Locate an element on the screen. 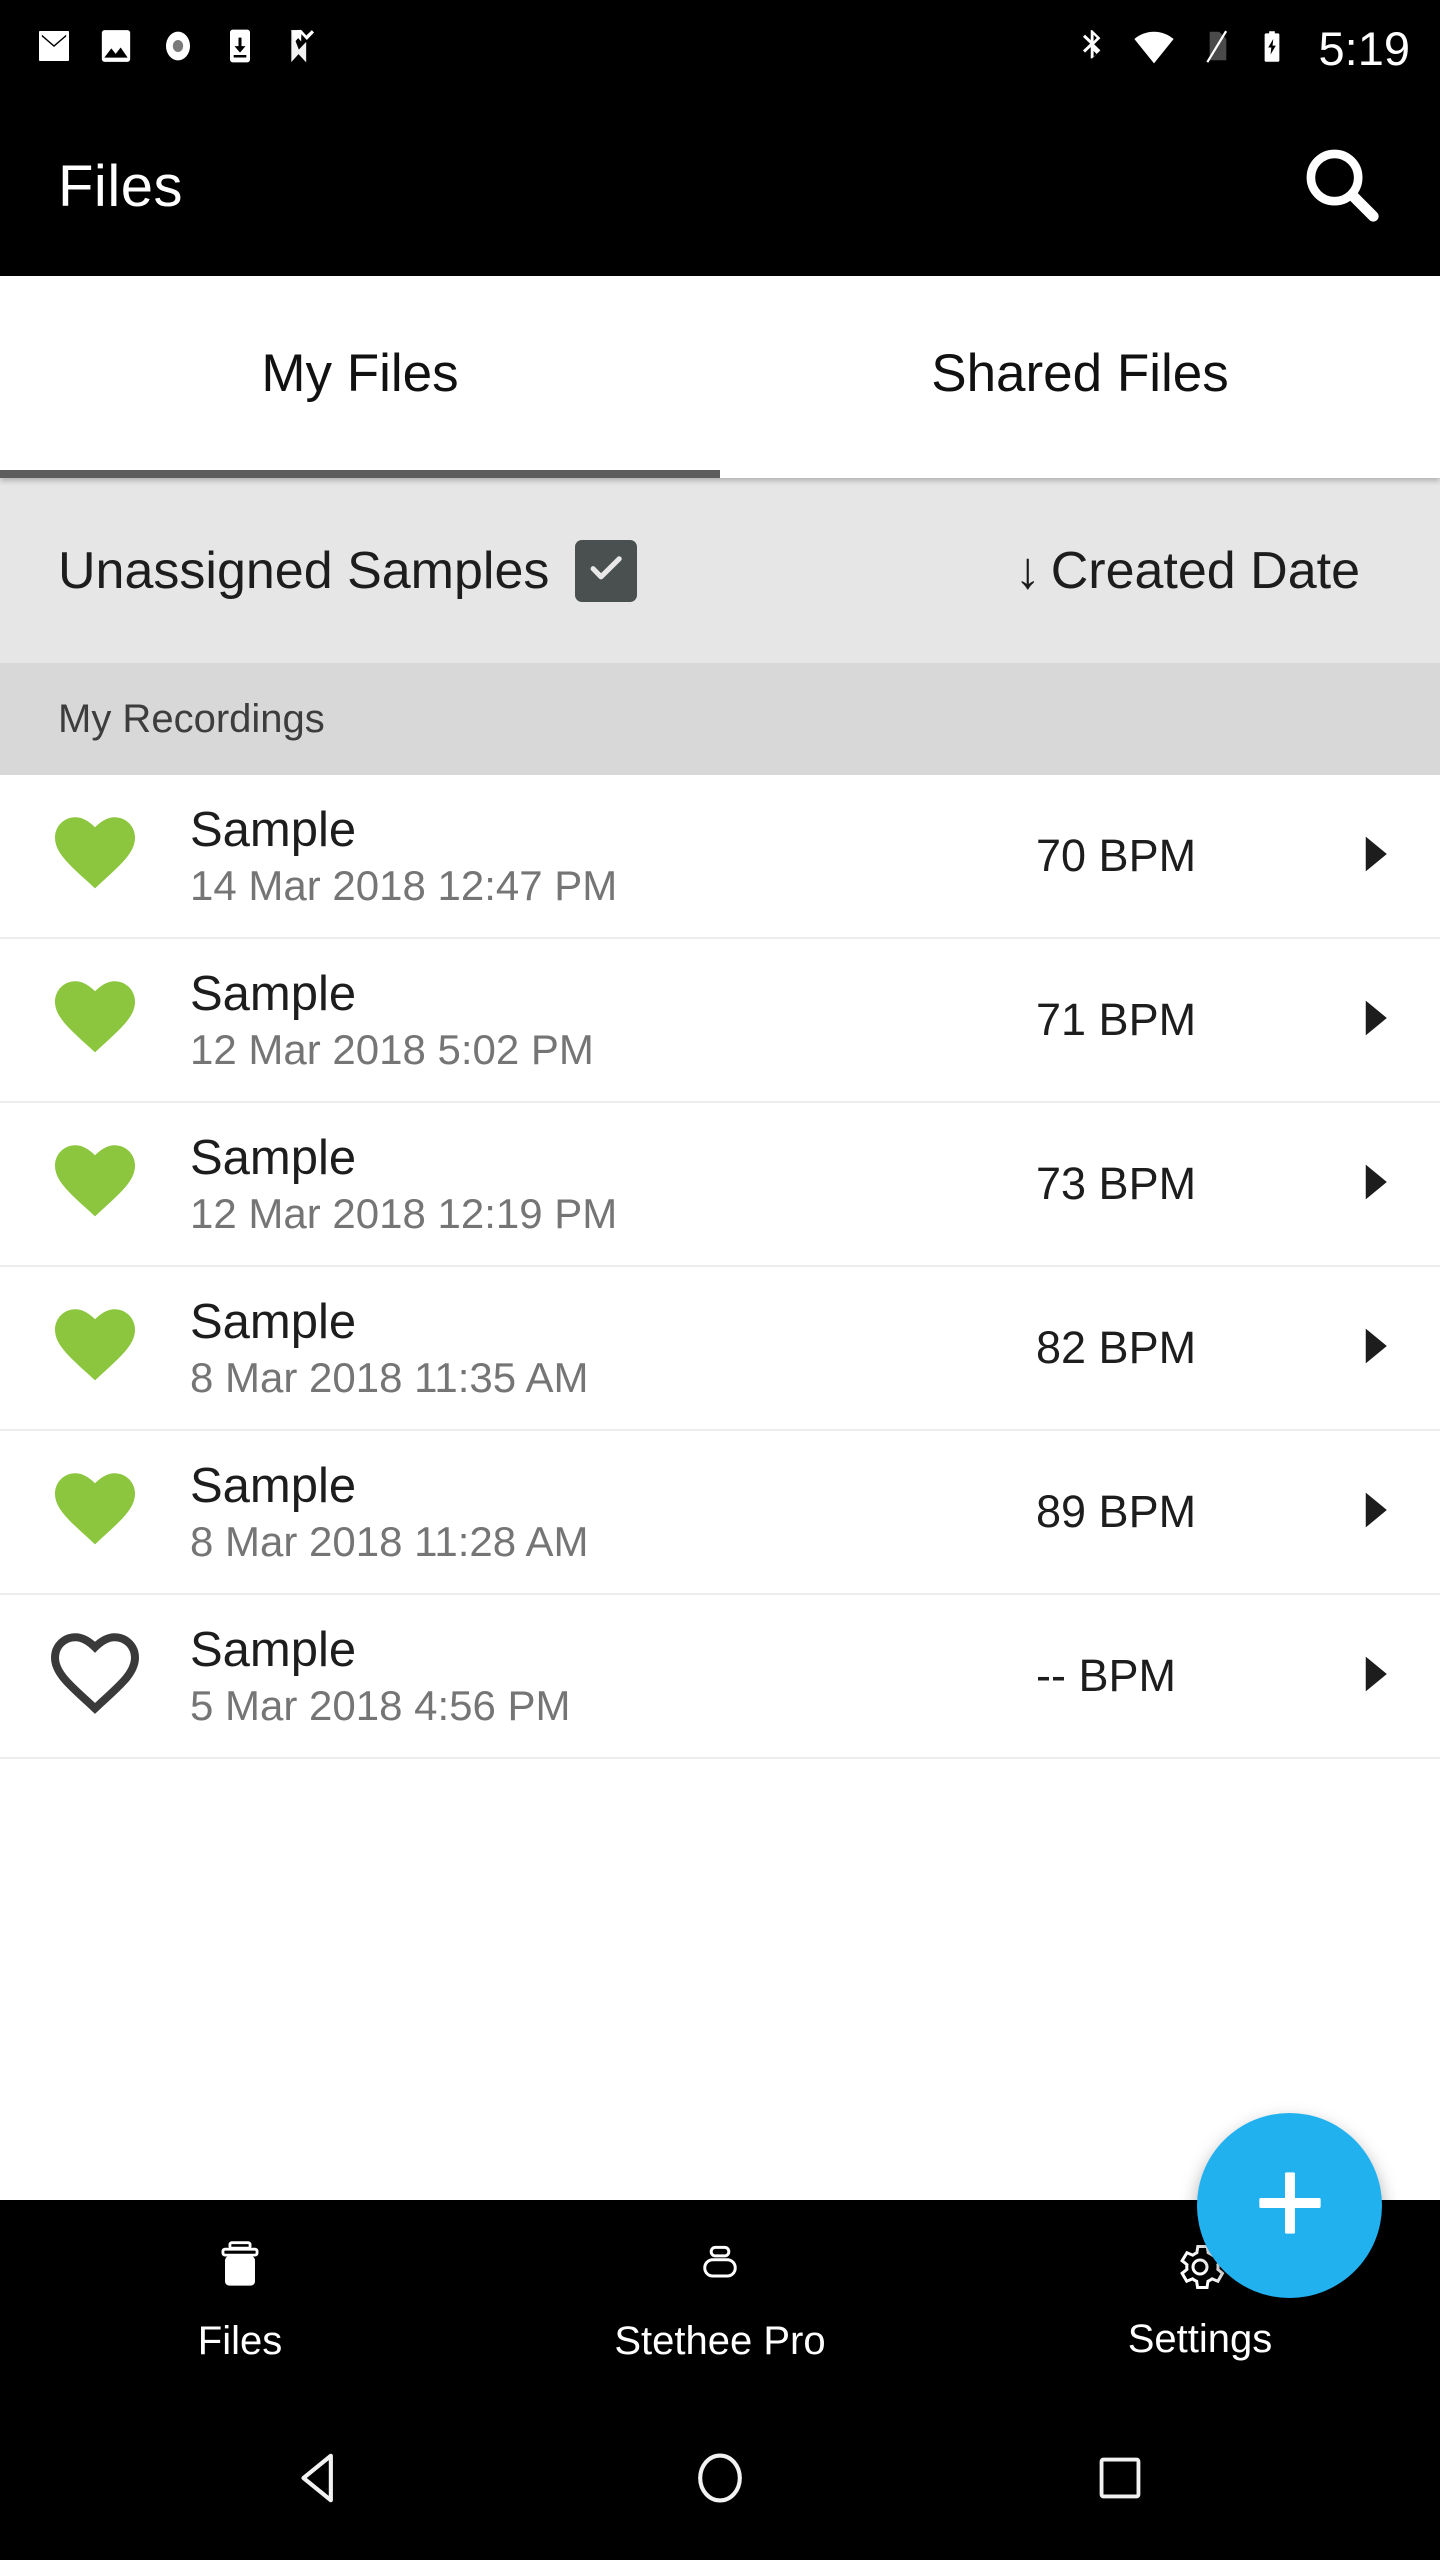 The image size is (1440, 2560). unassigned-samples-checkbox is located at coordinates (606, 570).